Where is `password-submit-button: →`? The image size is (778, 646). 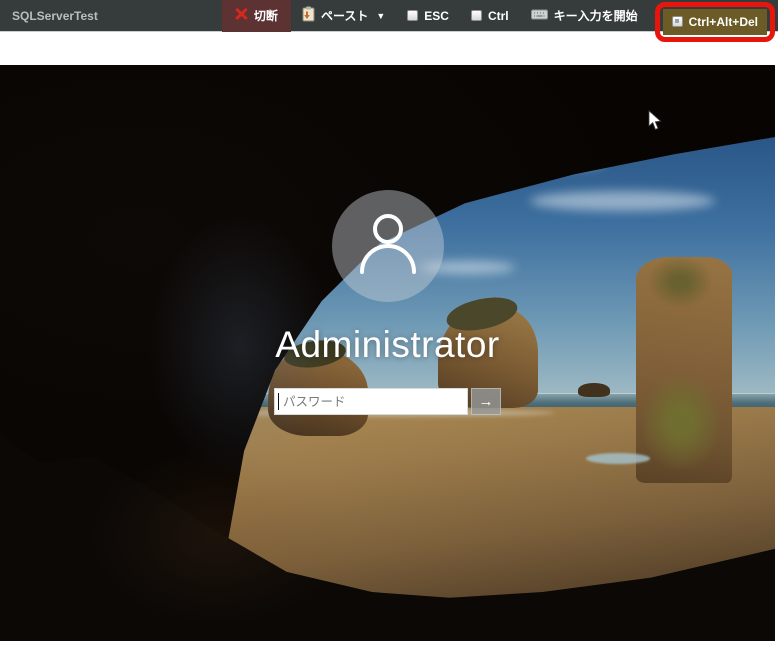 password-submit-button: → is located at coordinates (486, 401).